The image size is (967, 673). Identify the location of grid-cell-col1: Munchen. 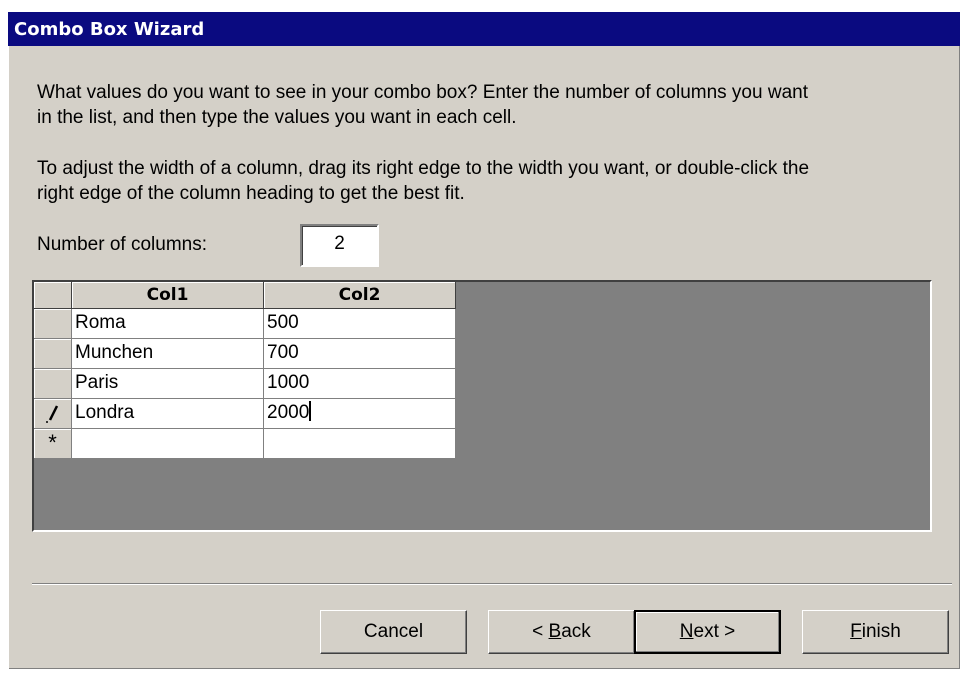
(168, 354).